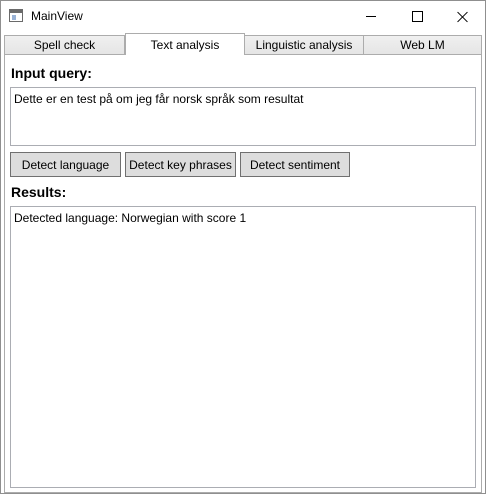 The image size is (486, 494). What do you see at coordinates (295, 164) in the screenshot?
I see `detect-sentiment-button: Detect sentiment` at bounding box center [295, 164].